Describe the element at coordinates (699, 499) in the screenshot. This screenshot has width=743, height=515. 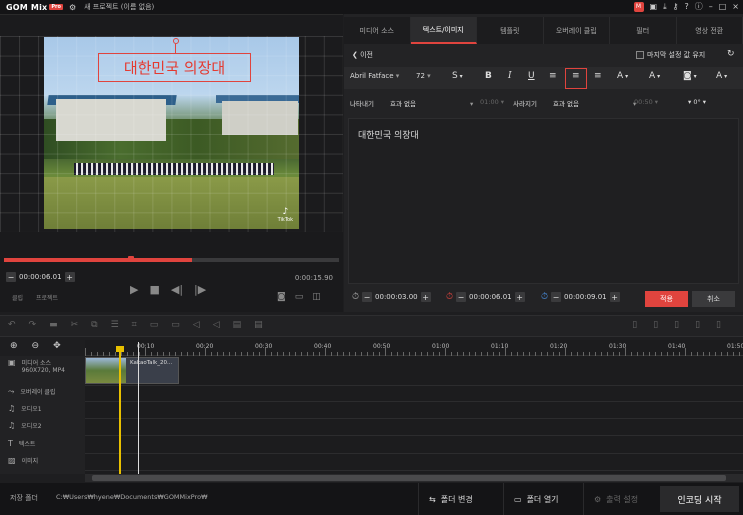
I see `encode-button: 인코딩 시작` at that location.